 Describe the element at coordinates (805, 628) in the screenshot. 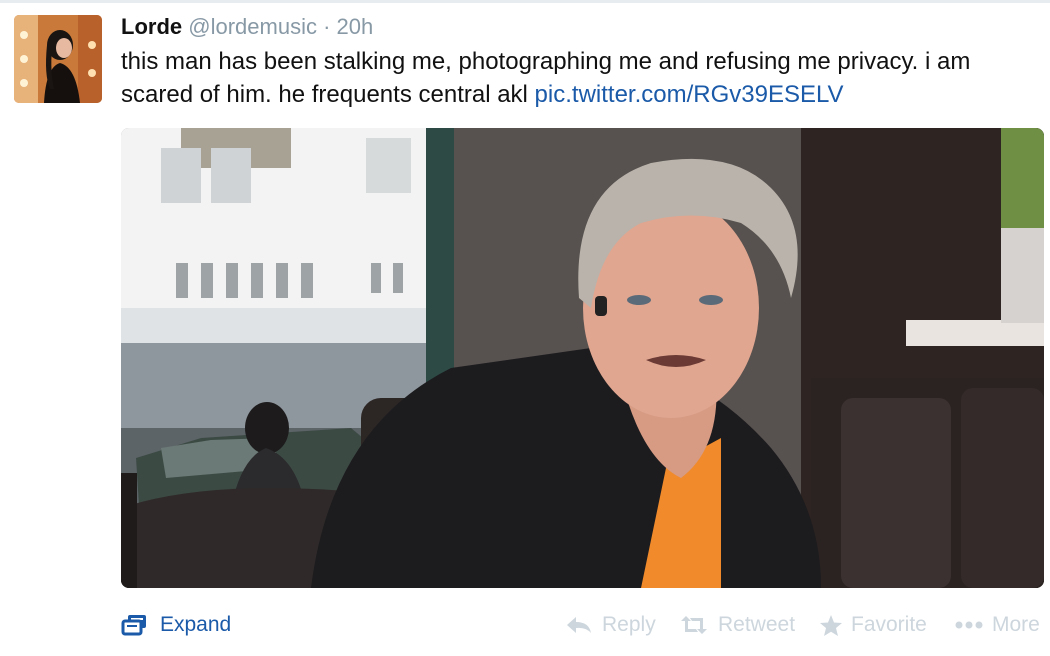

I see `tweet-actions: Reply Retweet Favorite More` at that location.